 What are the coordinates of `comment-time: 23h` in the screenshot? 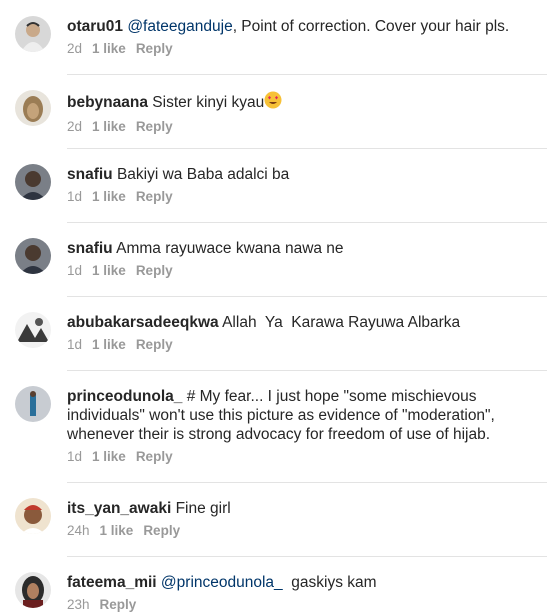 It's located at (78, 604).